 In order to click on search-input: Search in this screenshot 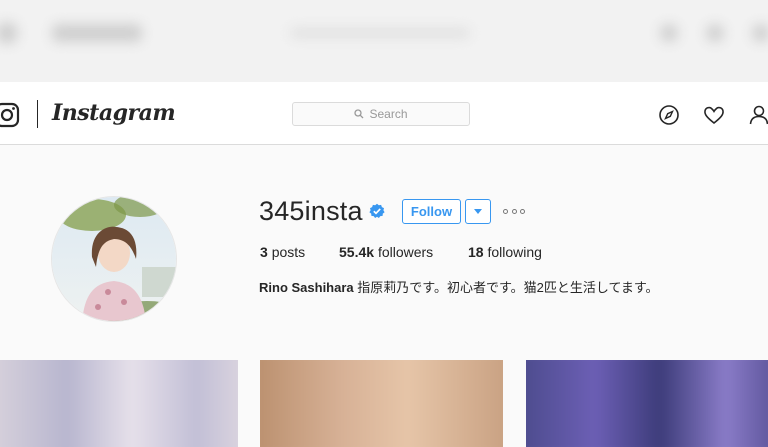, I will do `click(381, 114)`.